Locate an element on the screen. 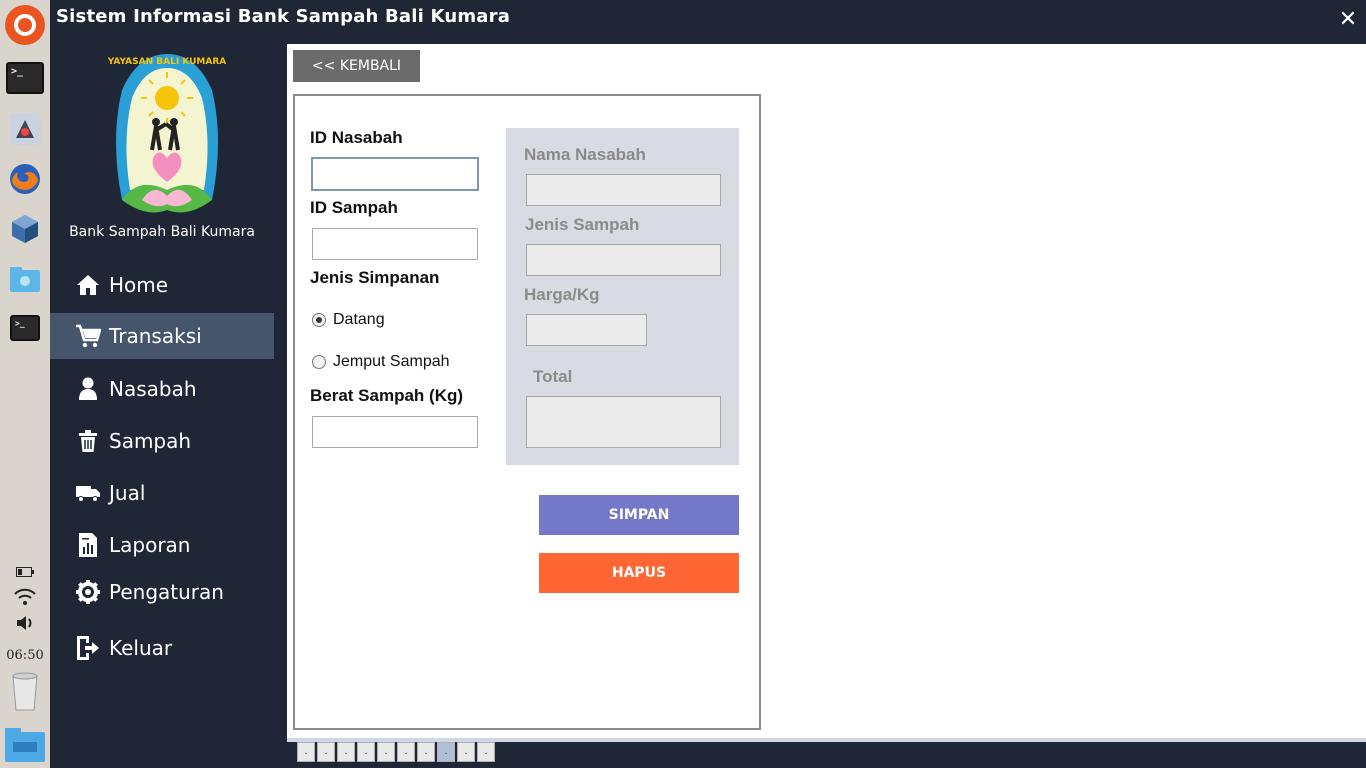 The image size is (1366, 768). id-nasabah-input is located at coordinates (395, 174).